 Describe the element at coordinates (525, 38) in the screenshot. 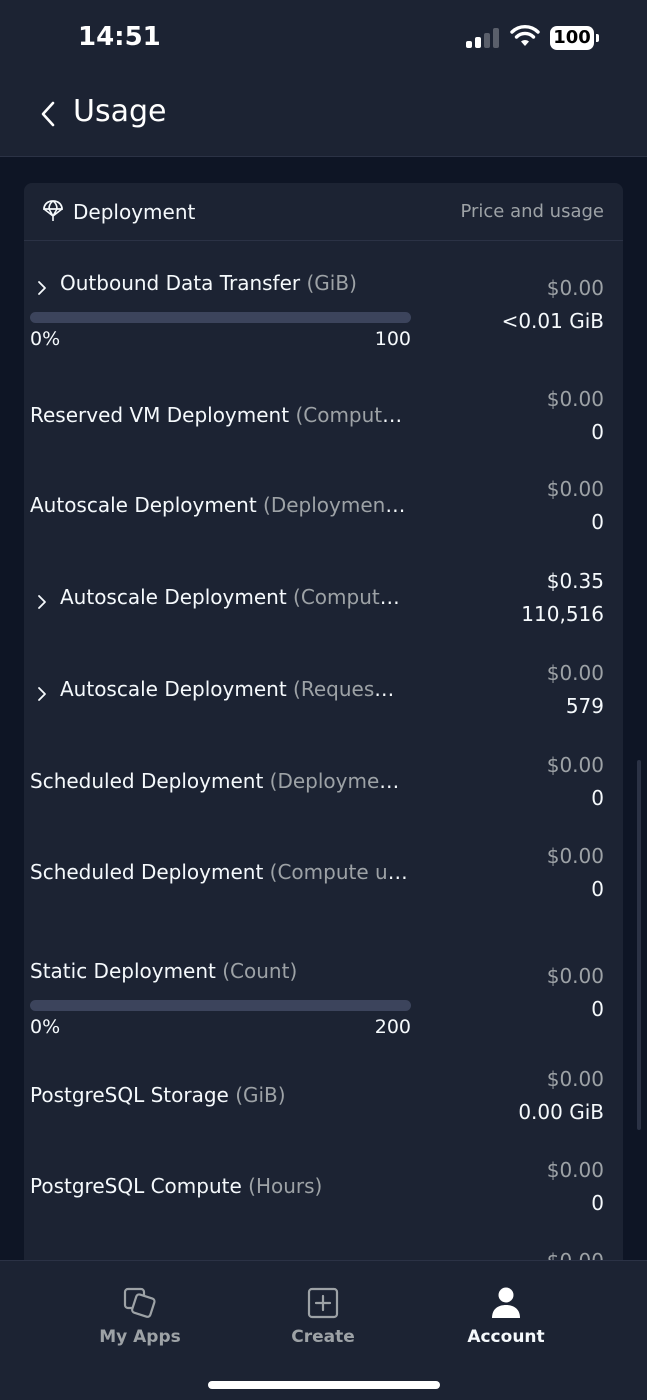

I see `wifi-icon` at that location.